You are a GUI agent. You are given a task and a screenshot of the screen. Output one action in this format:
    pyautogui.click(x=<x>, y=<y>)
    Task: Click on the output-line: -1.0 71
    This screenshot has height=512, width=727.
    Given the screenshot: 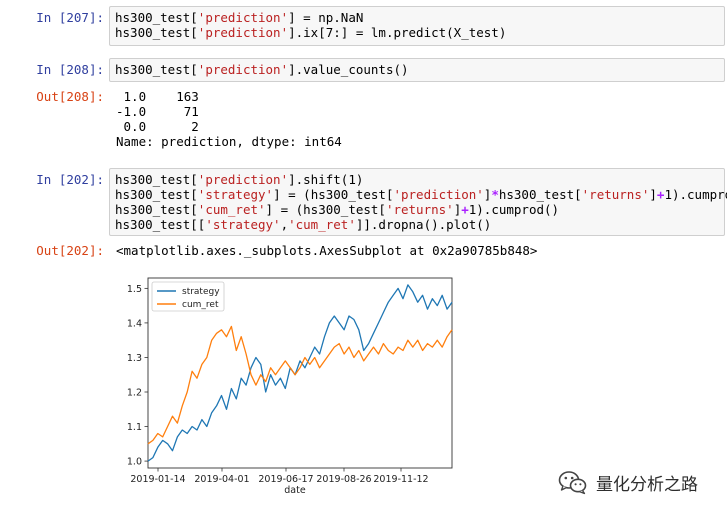 What is the action you would take?
    pyautogui.click(x=157, y=111)
    